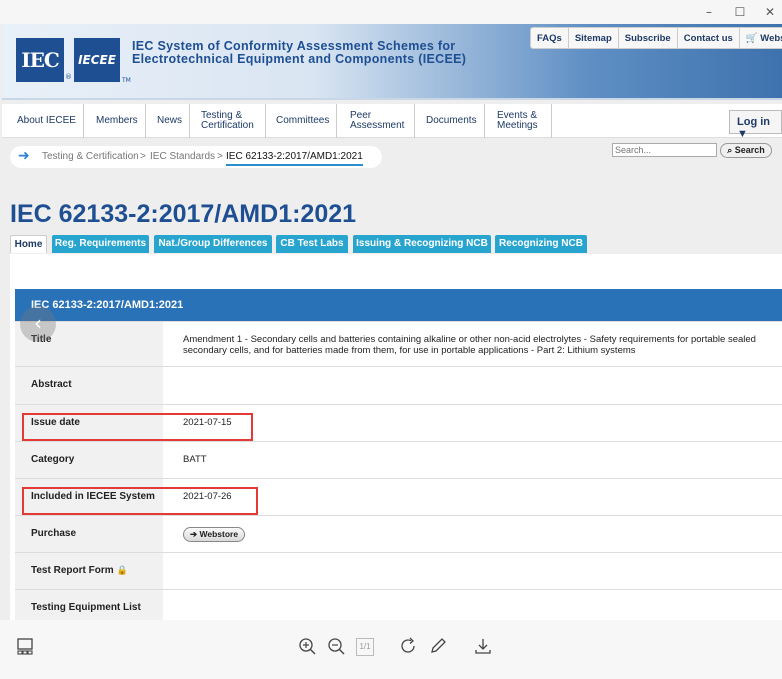  What do you see at coordinates (398, 305) in the screenshot?
I see `detail-header: IEC 62133-2:2017/AMD1:2021` at bounding box center [398, 305].